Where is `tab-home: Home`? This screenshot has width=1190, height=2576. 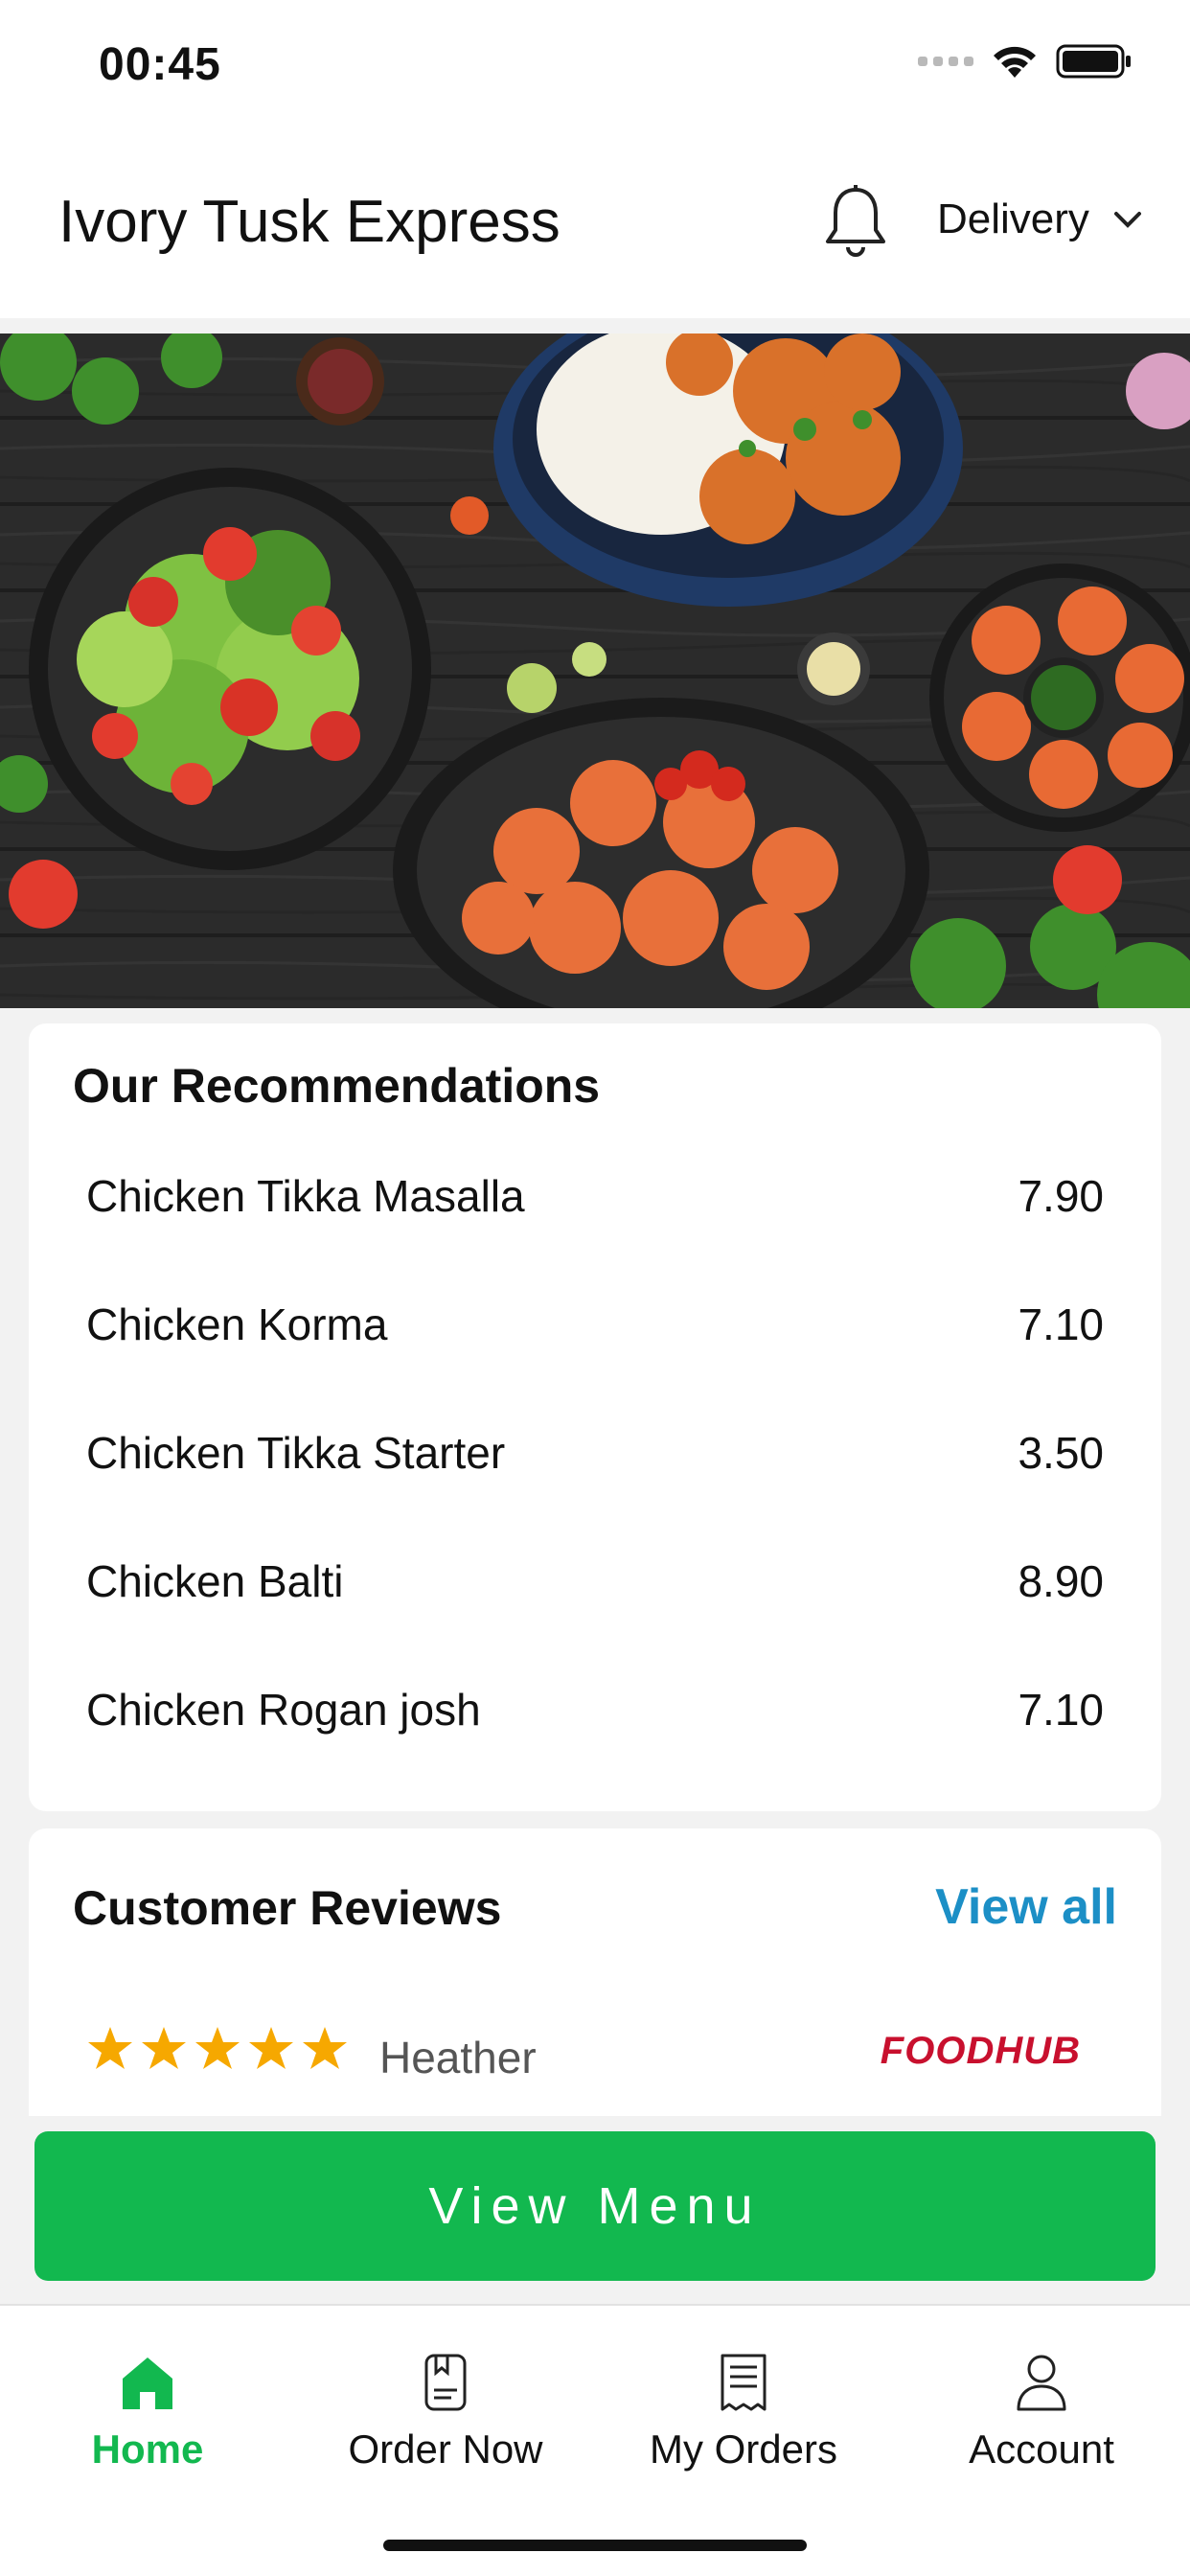 tab-home: Home is located at coordinates (148, 2412).